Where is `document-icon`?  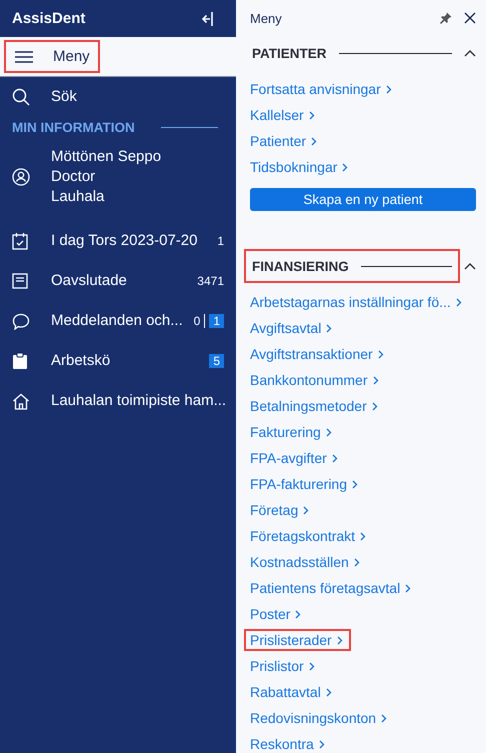 document-icon is located at coordinates (20, 281).